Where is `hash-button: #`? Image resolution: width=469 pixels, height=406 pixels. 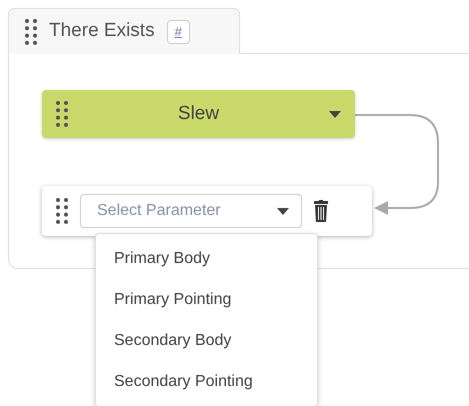 hash-button: # is located at coordinates (178, 32).